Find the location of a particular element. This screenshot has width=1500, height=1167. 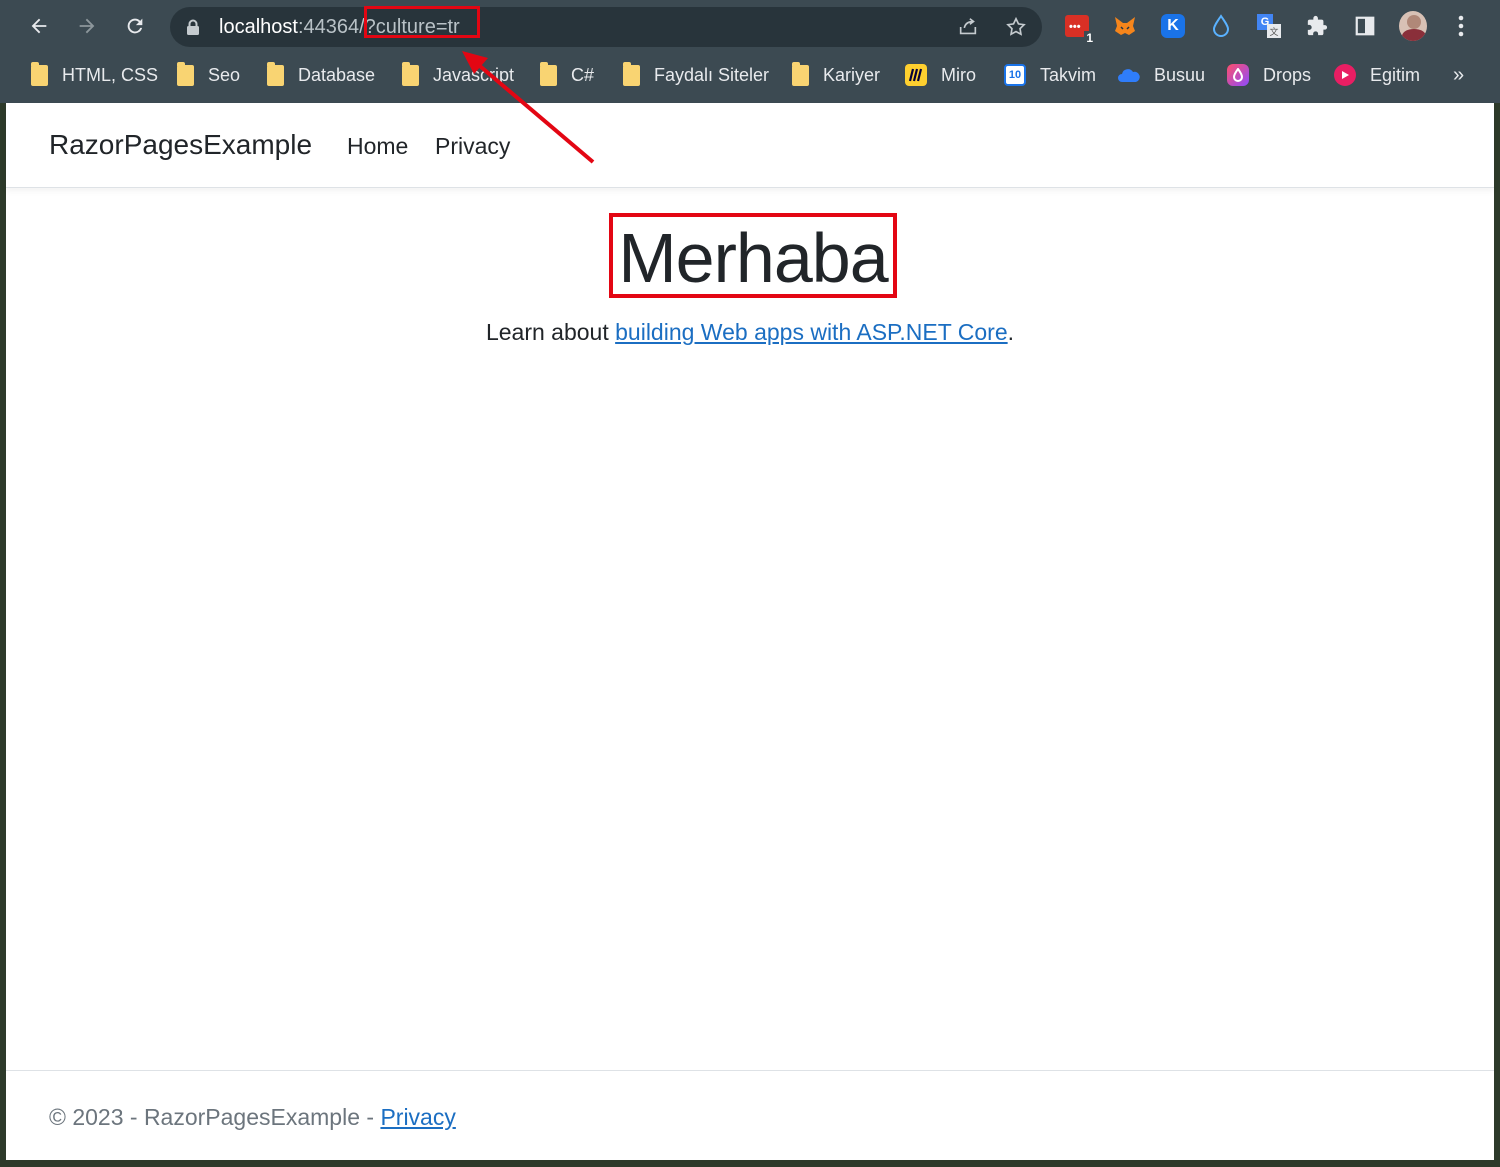

side-panel-icon is located at coordinates (1365, 26).